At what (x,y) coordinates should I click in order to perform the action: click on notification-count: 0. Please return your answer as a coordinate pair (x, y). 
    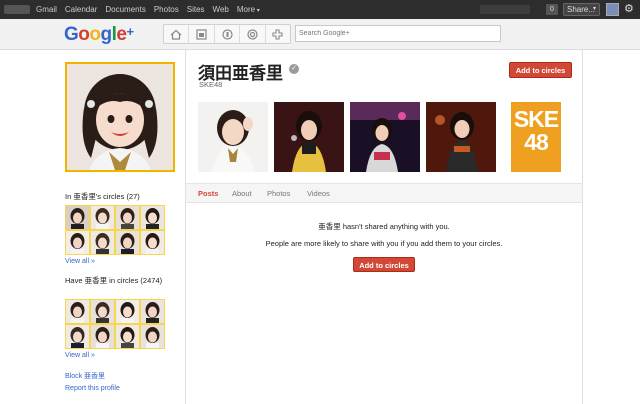
    Looking at the image, I should click on (552, 9).